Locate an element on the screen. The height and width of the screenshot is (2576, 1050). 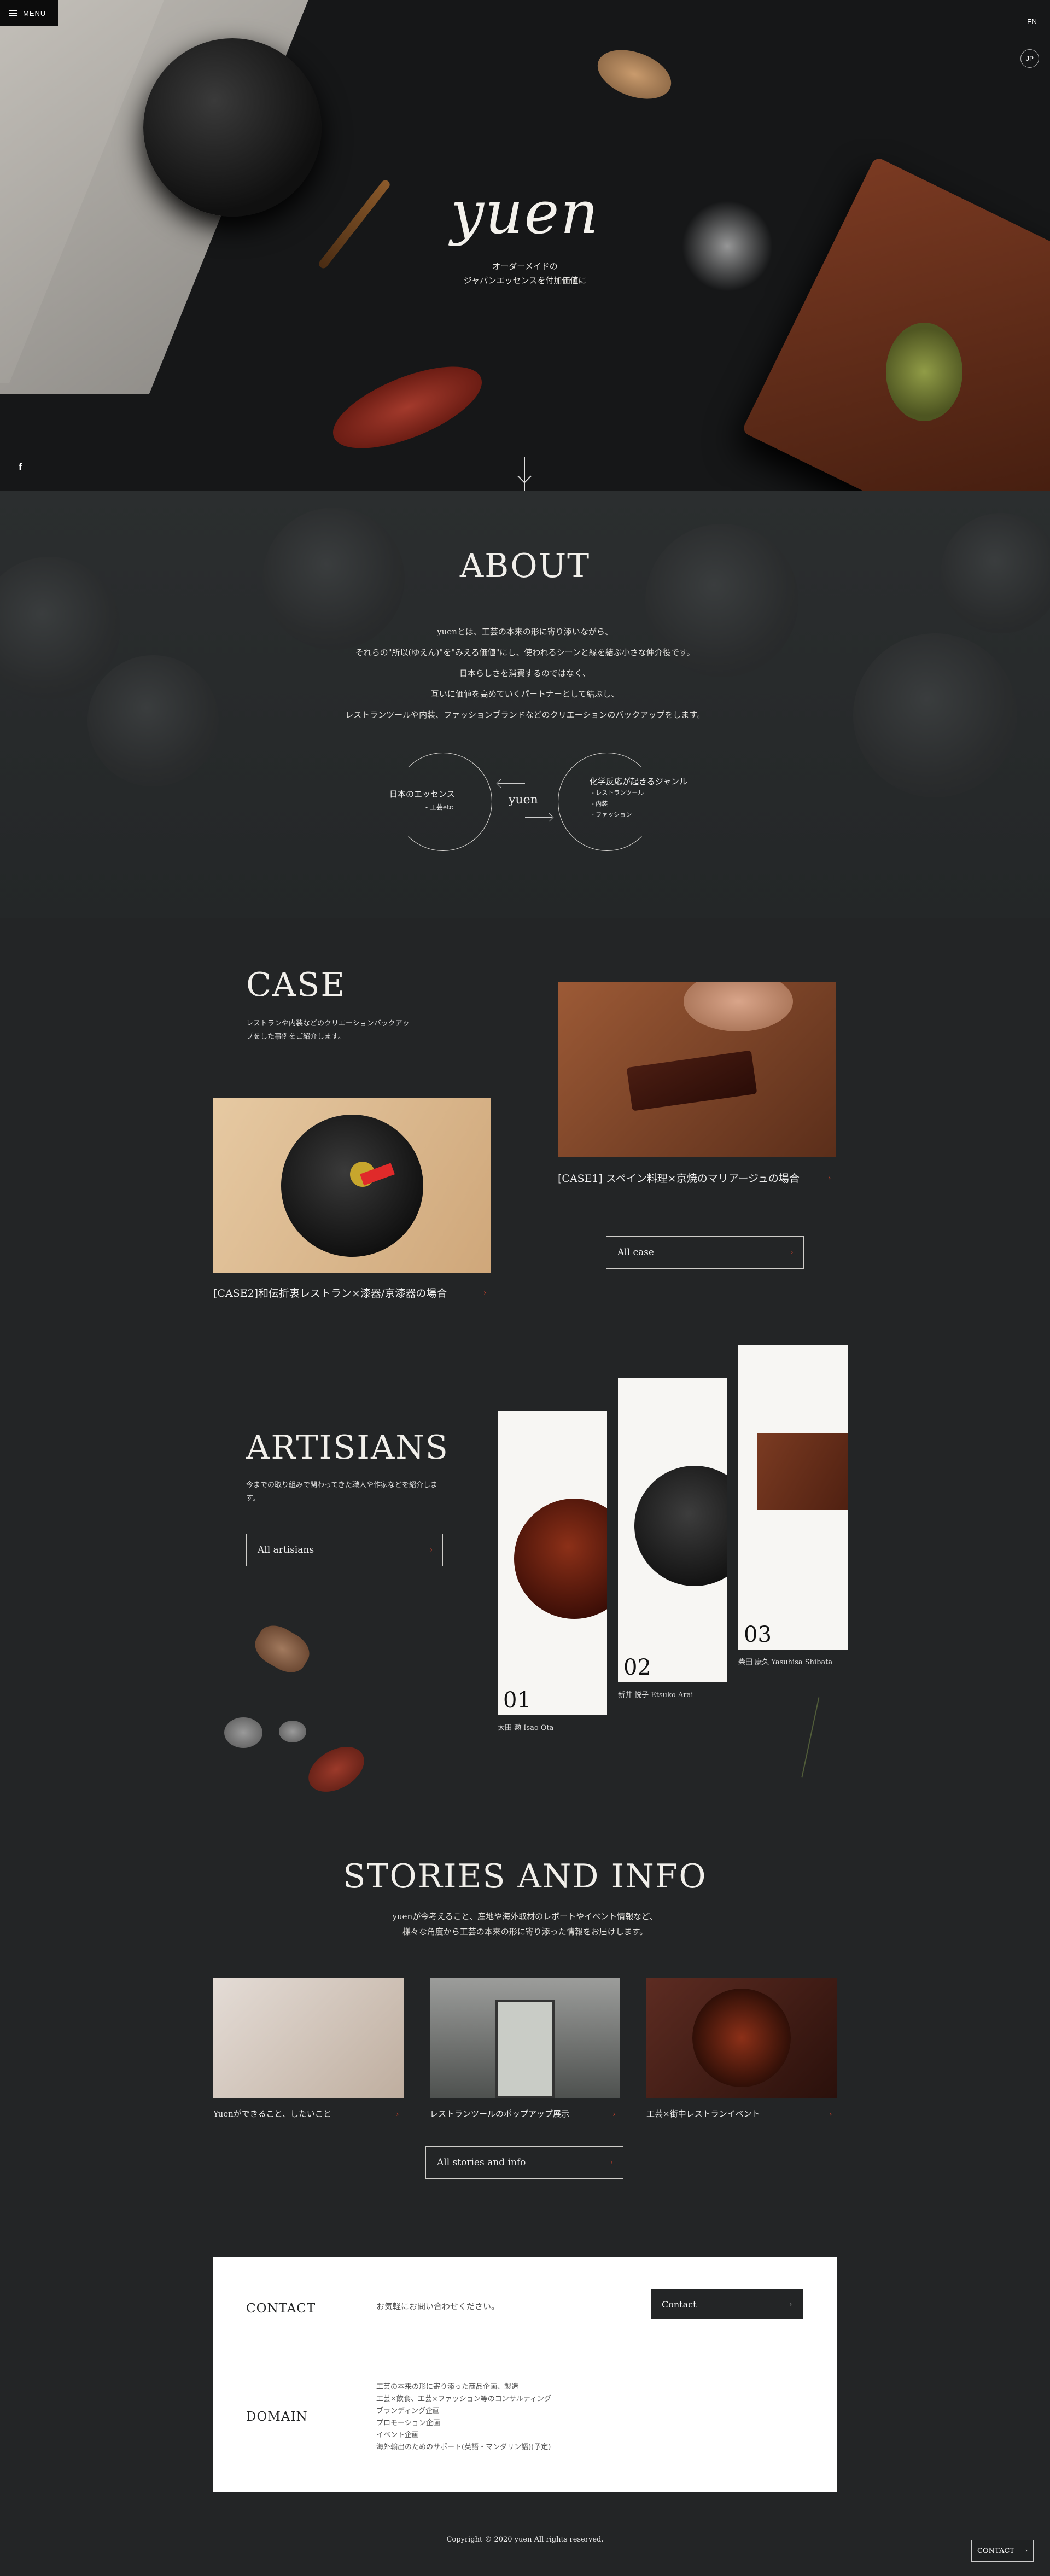
red-plate-image is located at coordinates (560, 1559).